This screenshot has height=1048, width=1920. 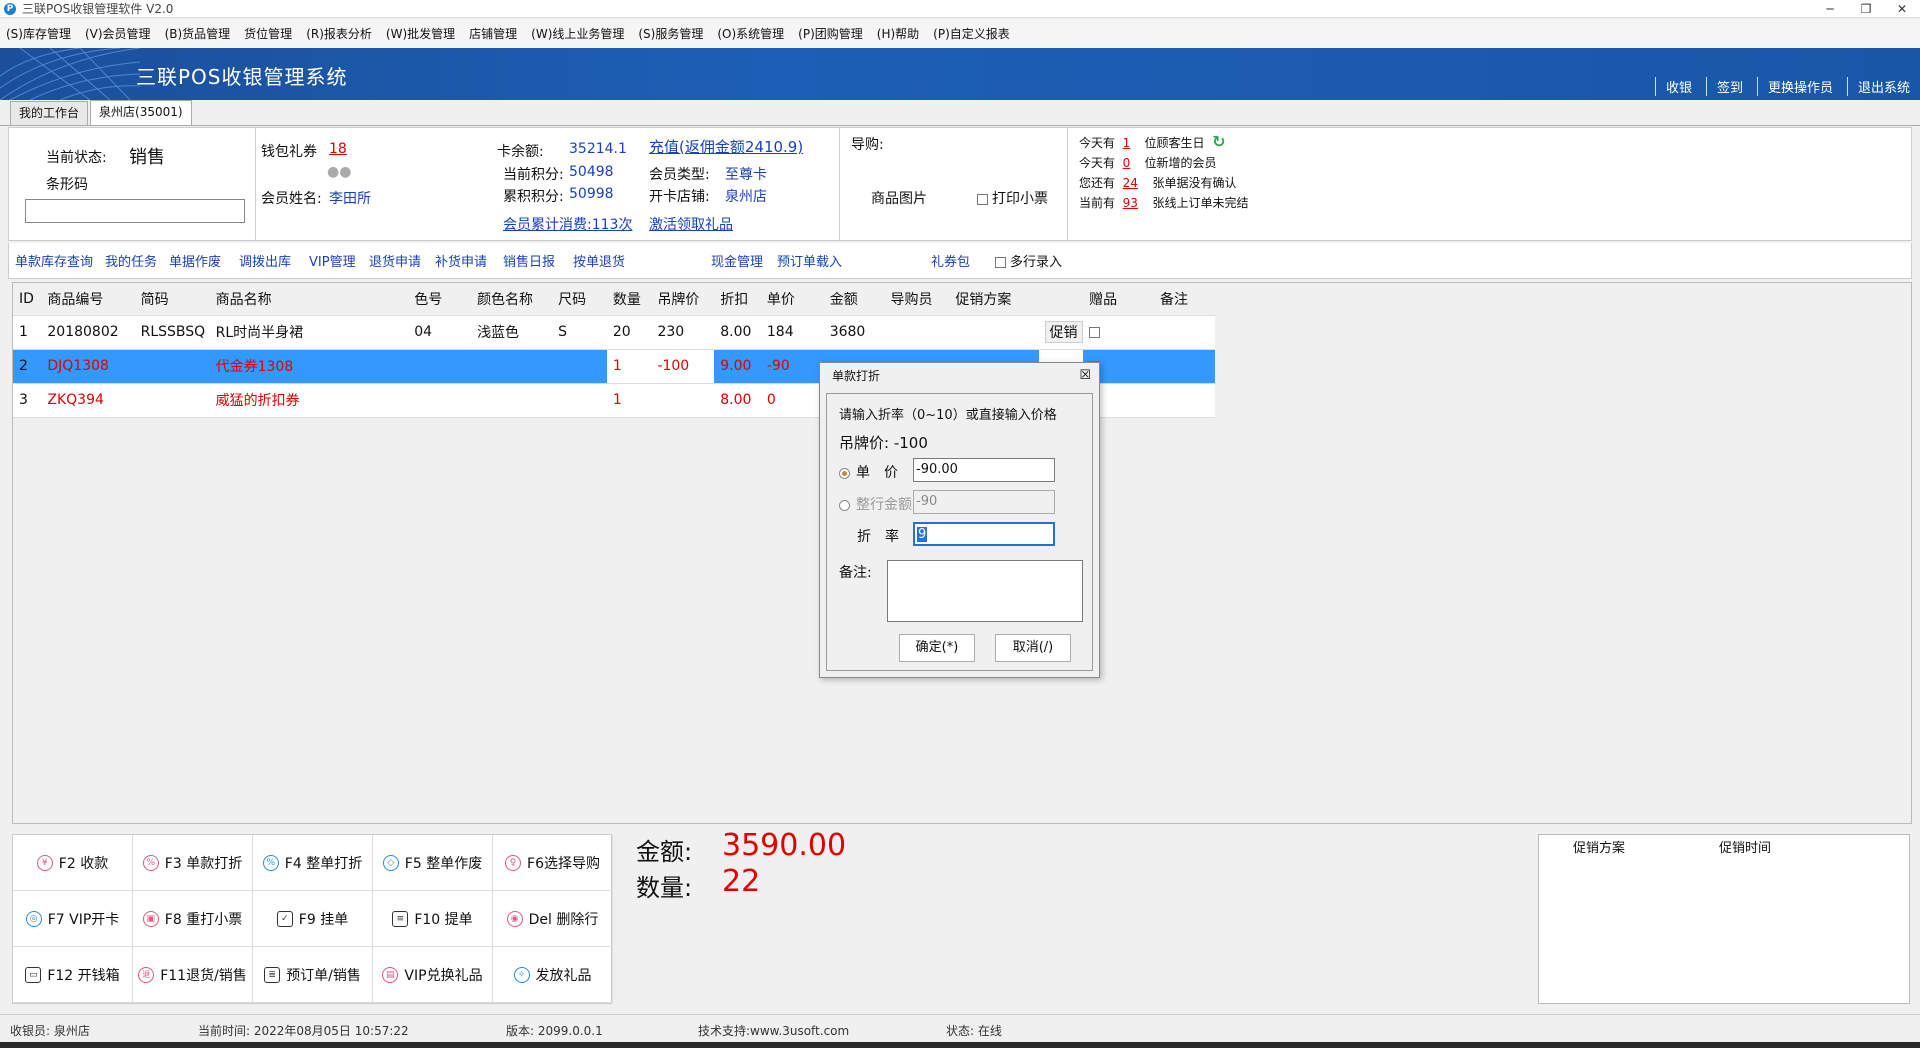 What do you see at coordinates (553, 975) in the screenshot?
I see `issue-gift-button: ✧ 发放礼品` at bounding box center [553, 975].